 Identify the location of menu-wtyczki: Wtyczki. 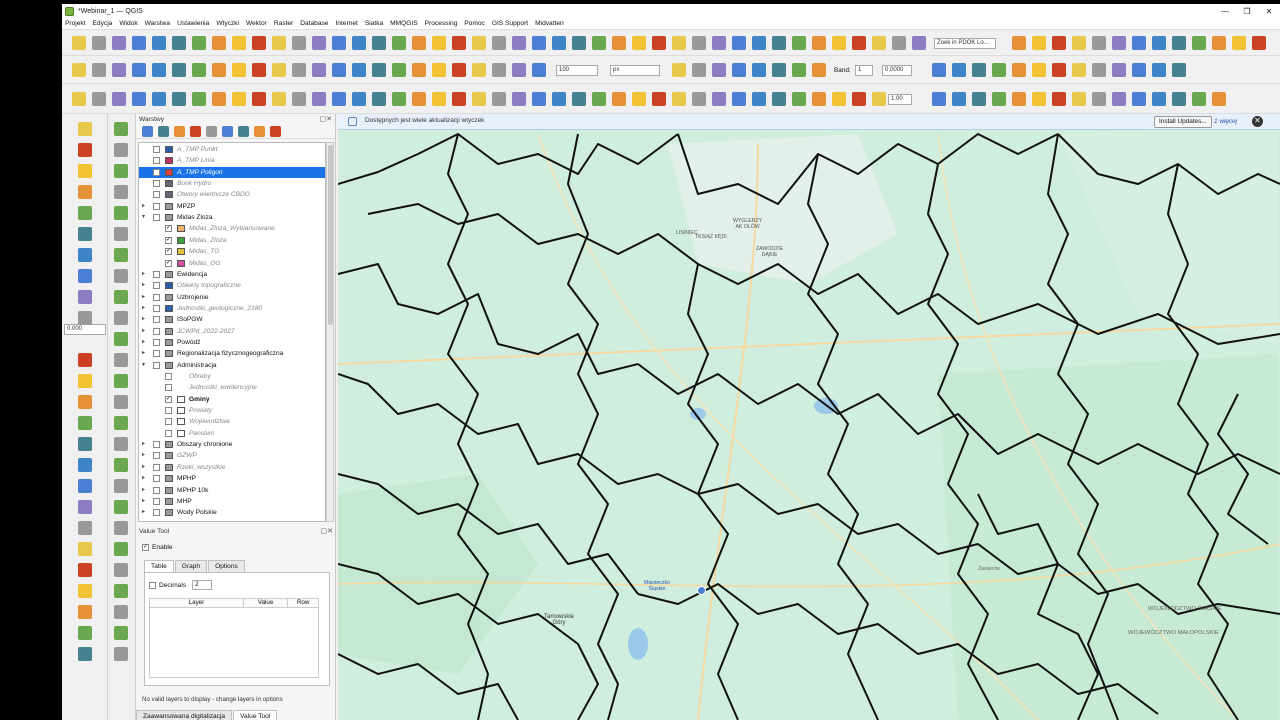
(227, 23).